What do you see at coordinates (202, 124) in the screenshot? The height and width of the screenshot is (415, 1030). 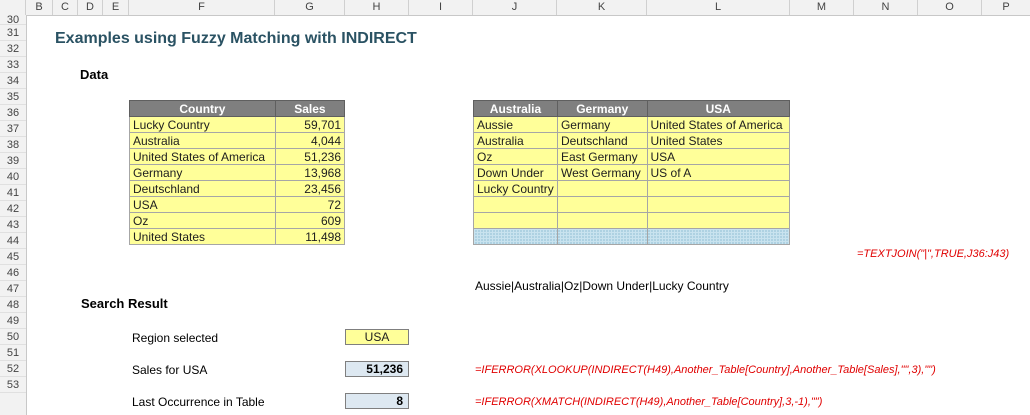 I see `country-cell: Lucky Country` at bounding box center [202, 124].